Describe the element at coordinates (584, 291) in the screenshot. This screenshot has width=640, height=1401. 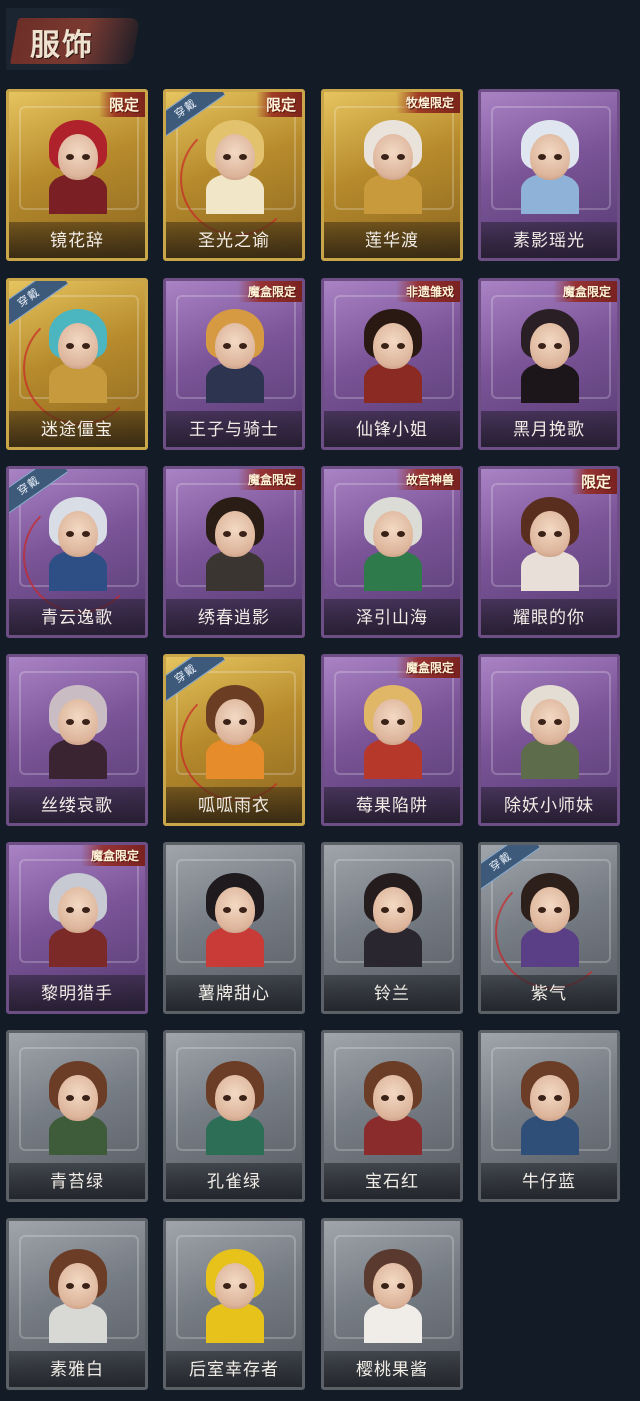
I see `limited-tag: 魔盒限定` at that location.